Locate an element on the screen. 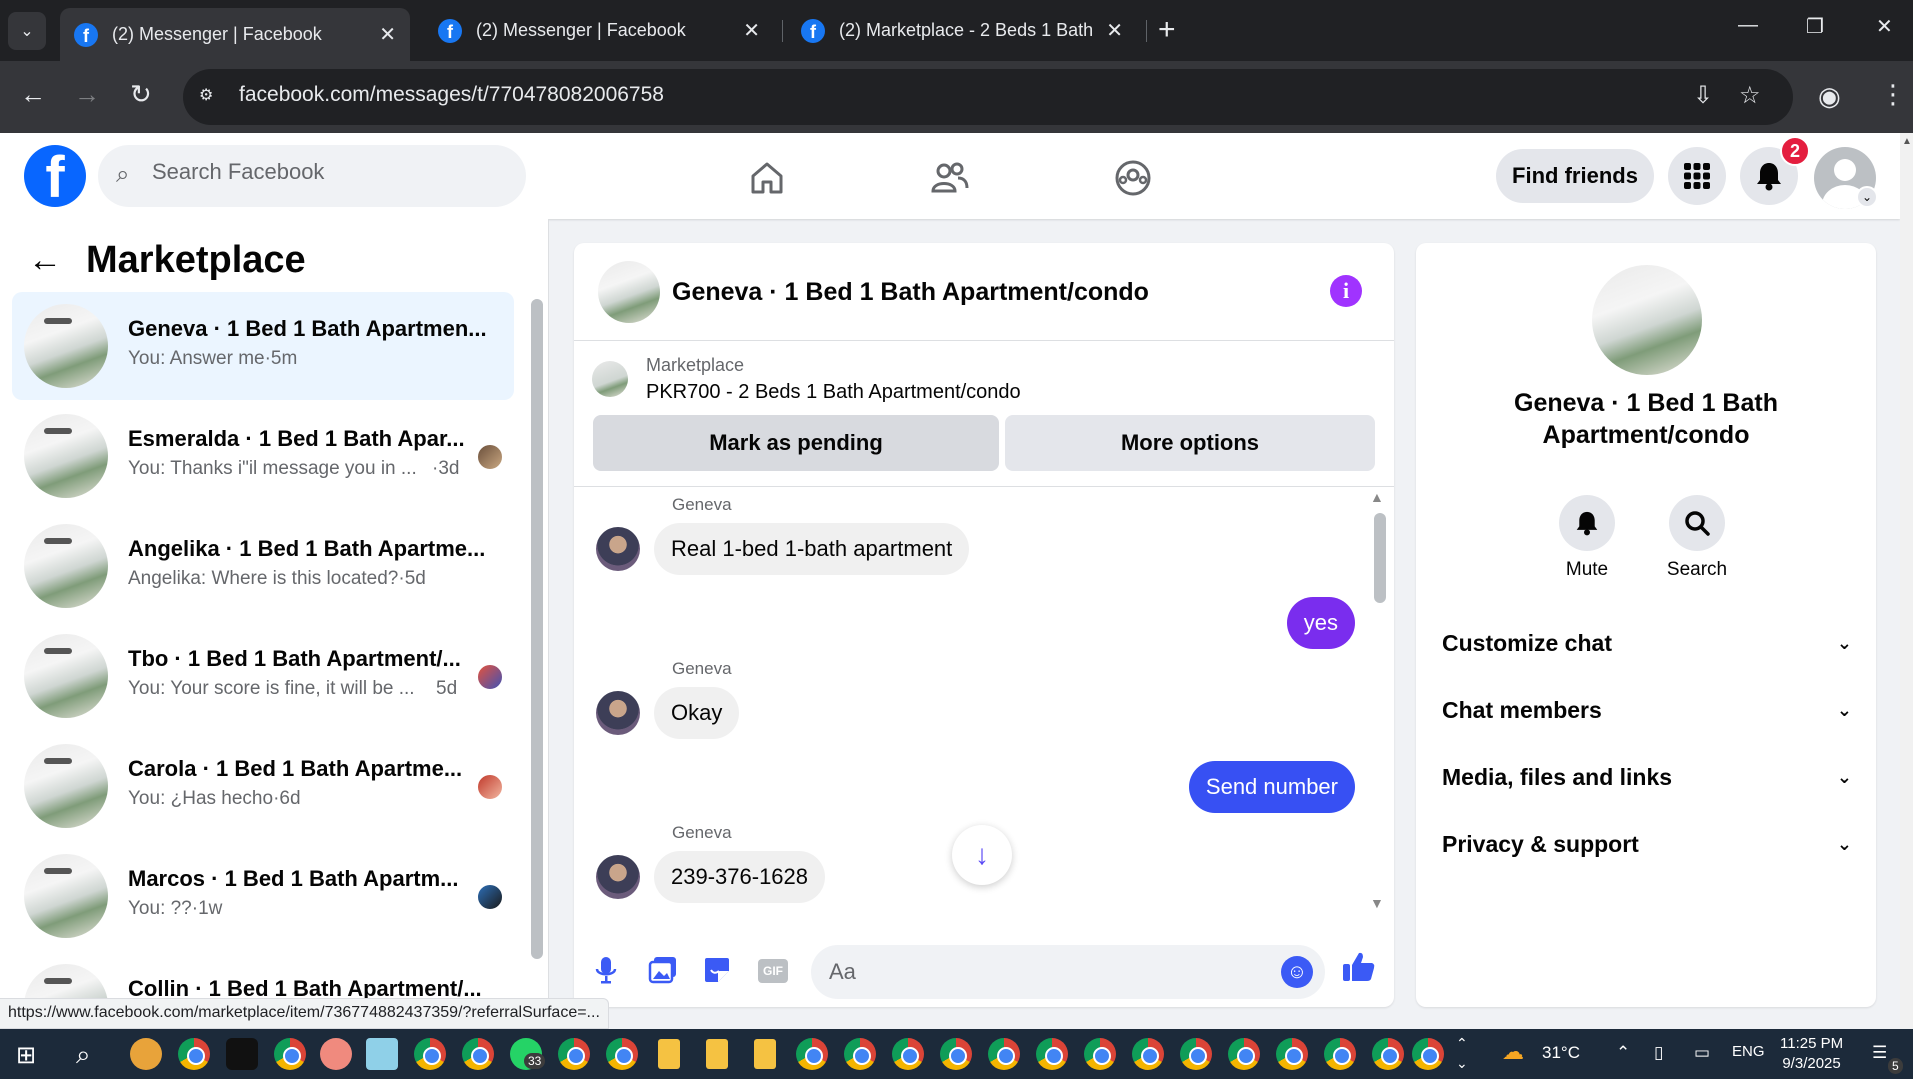 This screenshot has height=1079, width=1913. notification-center-icon: ☰ is located at coordinates (1879, 1053).